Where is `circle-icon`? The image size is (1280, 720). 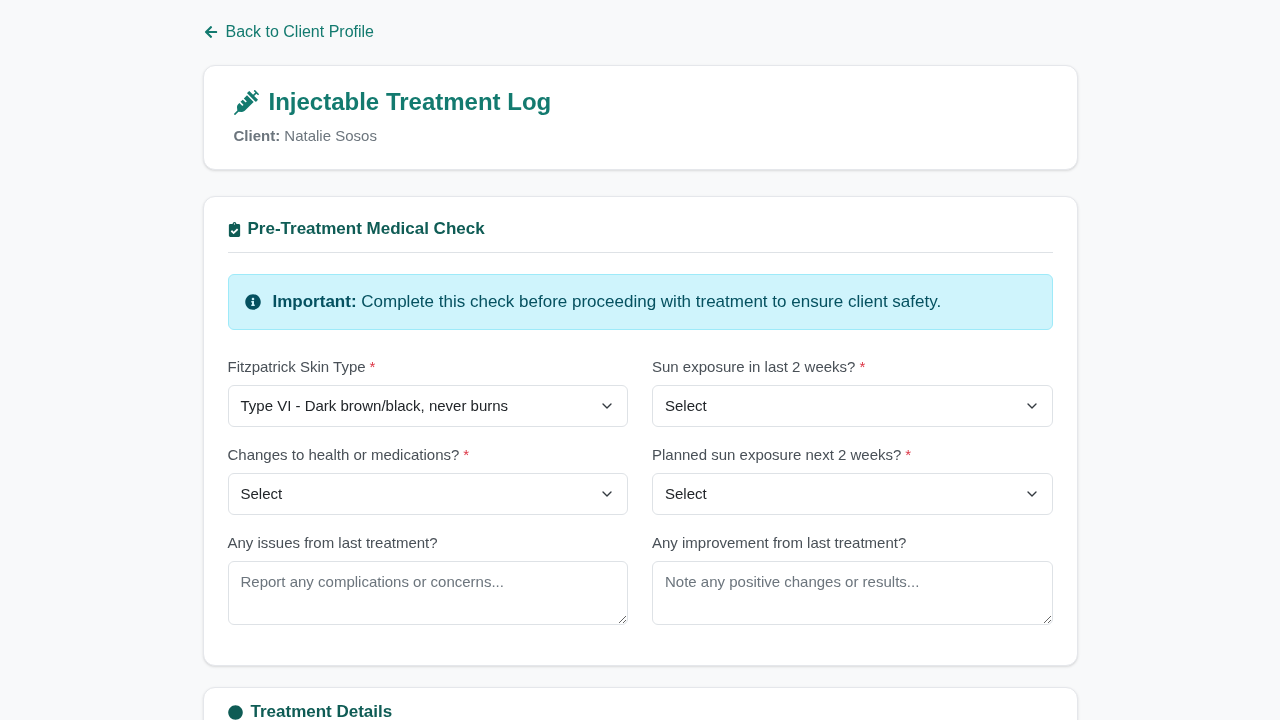
circle-icon is located at coordinates (235, 712).